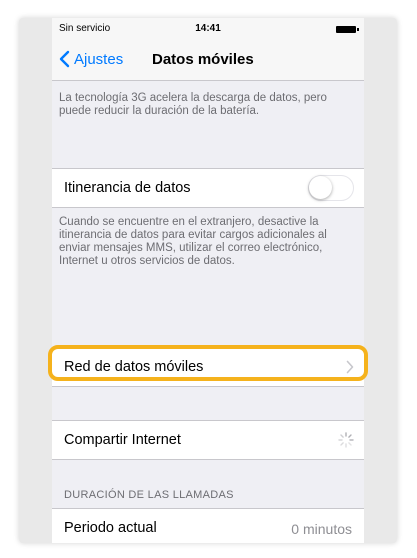  I want to click on personal-hotspot-row: Compartir Internet, so click(208, 440).